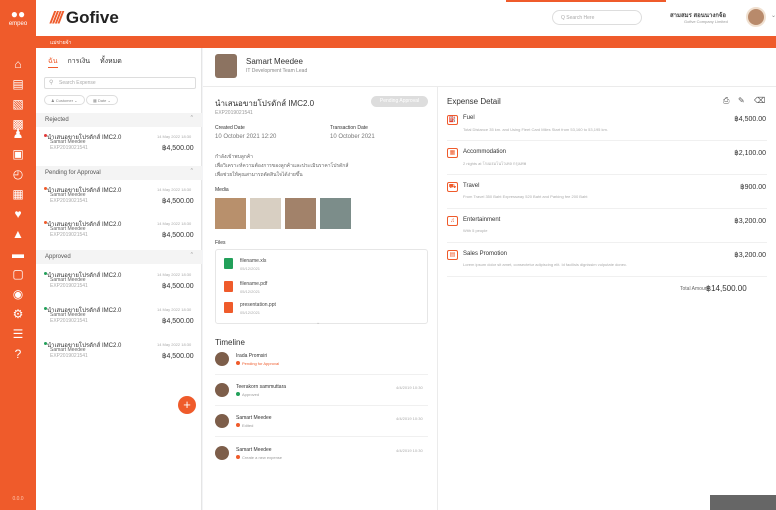 Image resolution: width=776 pixels, height=510 pixels. I want to click on top-accent, so click(586, 1).